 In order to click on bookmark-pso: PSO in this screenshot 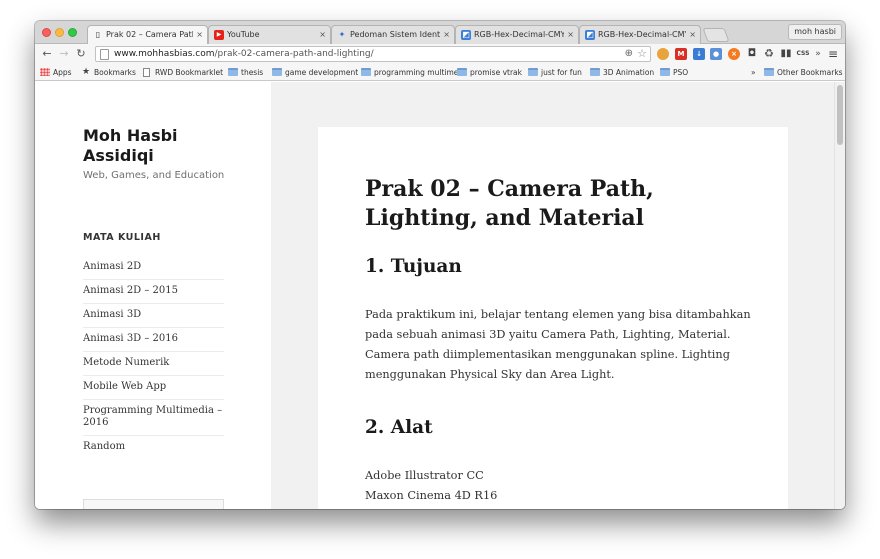, I will do `click(674, 72)`.